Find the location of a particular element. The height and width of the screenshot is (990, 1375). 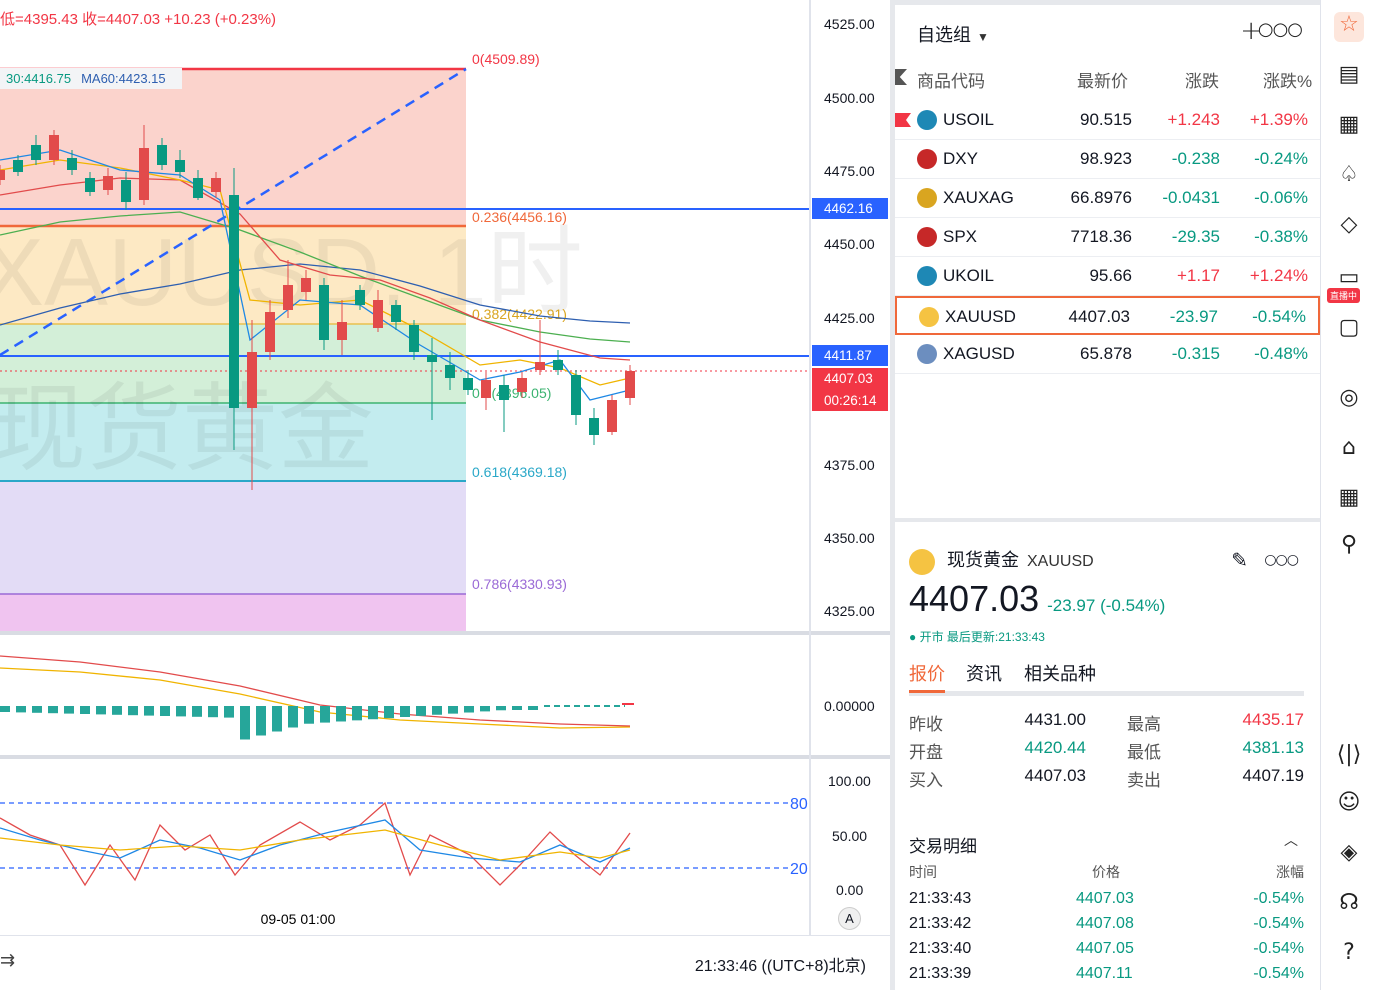

support-icon: ☊ is located at coordinates (1349, 905).